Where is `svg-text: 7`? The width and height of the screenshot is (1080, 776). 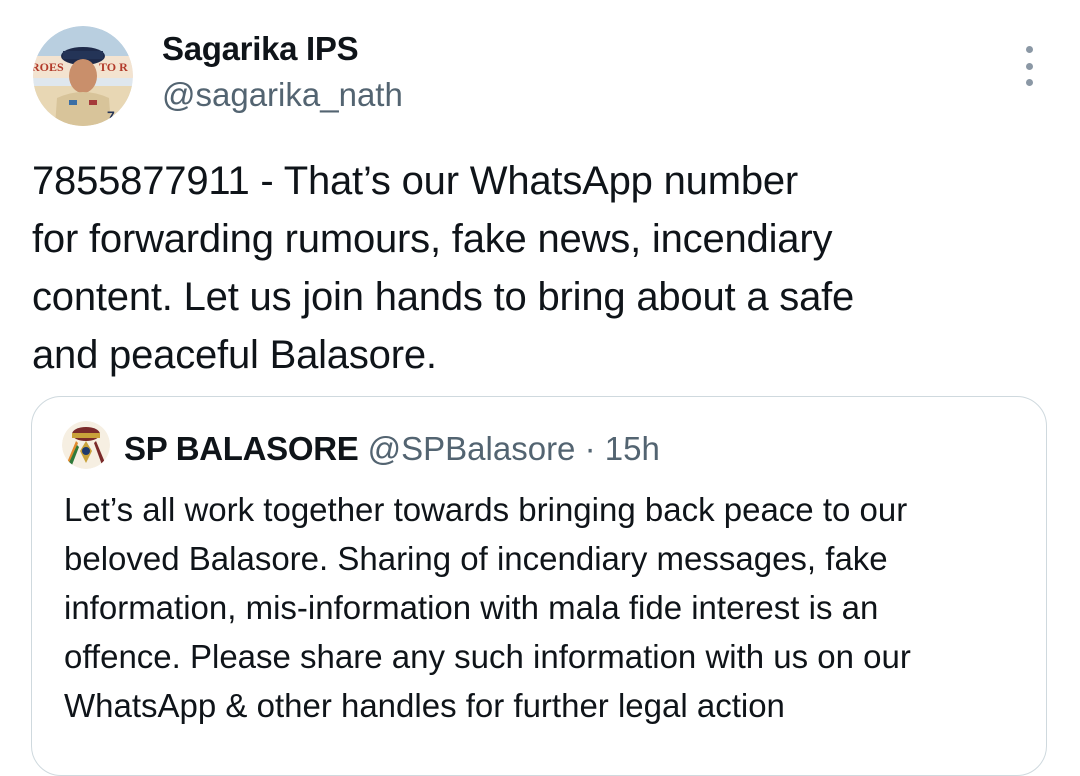 svg-text: 7 is located at coordinates (111, 116).